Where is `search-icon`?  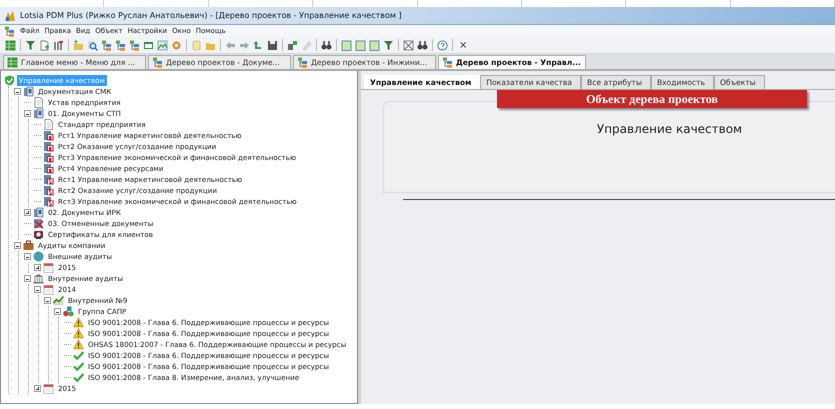 search-icon is located at coordinates (92, 45).